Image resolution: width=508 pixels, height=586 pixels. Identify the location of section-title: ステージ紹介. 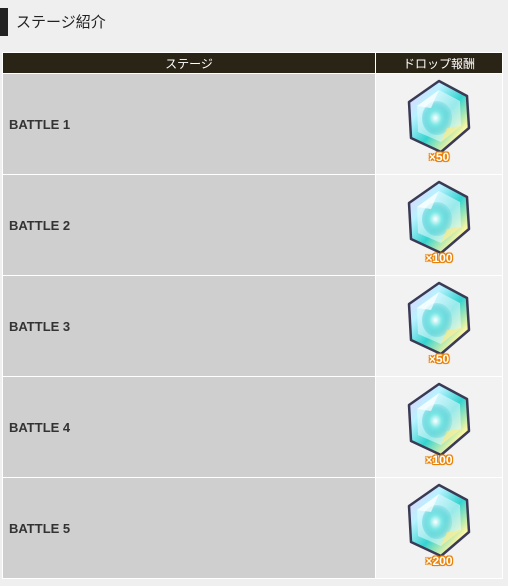
(61, 22).